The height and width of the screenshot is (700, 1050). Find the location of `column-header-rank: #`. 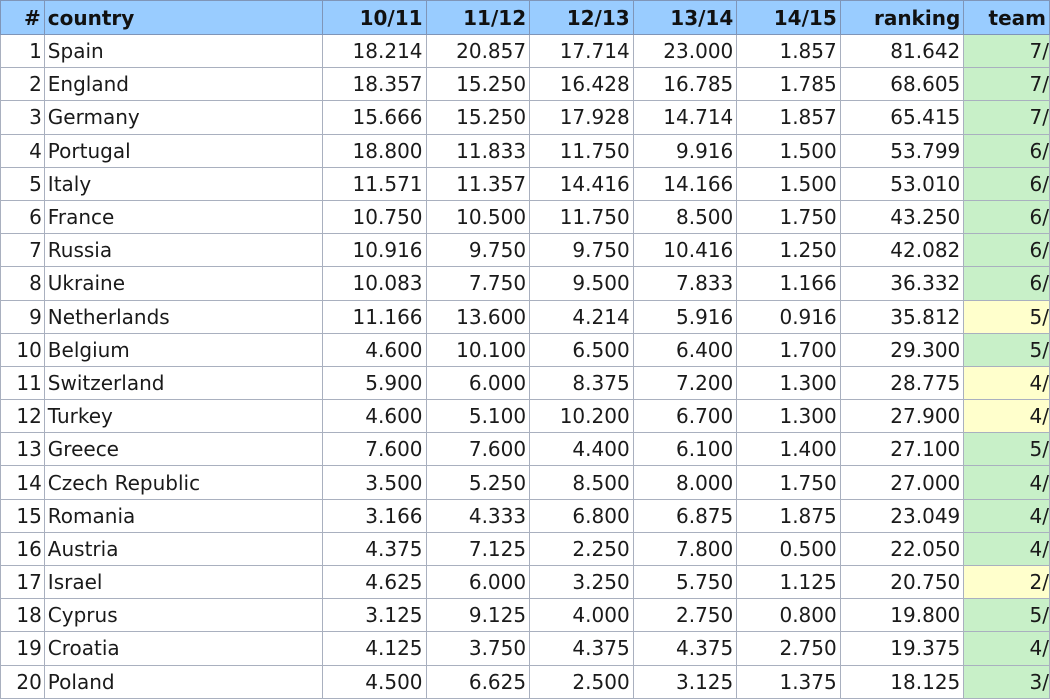

column-header-rank: # is located at coordinates (22, 17).